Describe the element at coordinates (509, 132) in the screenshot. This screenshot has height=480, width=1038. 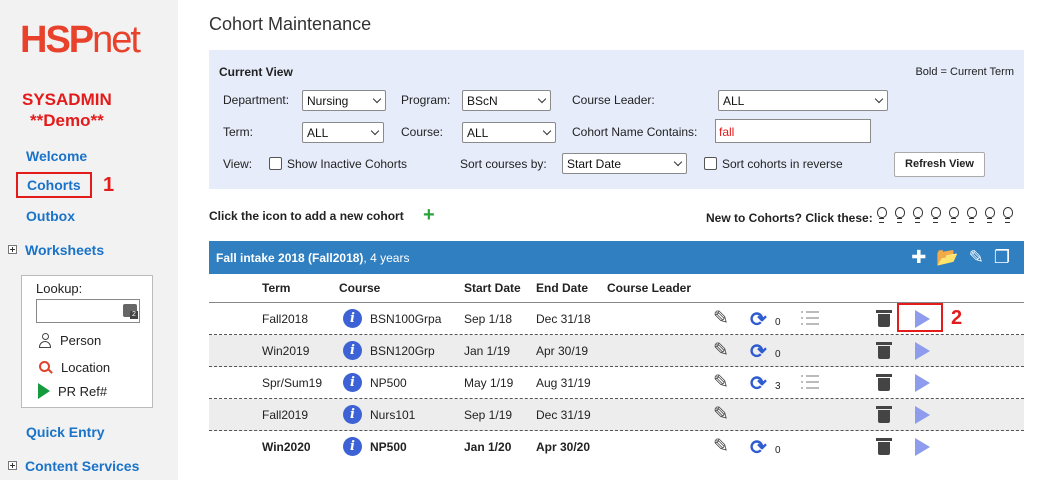
I see `course-select: ALL` at that location.